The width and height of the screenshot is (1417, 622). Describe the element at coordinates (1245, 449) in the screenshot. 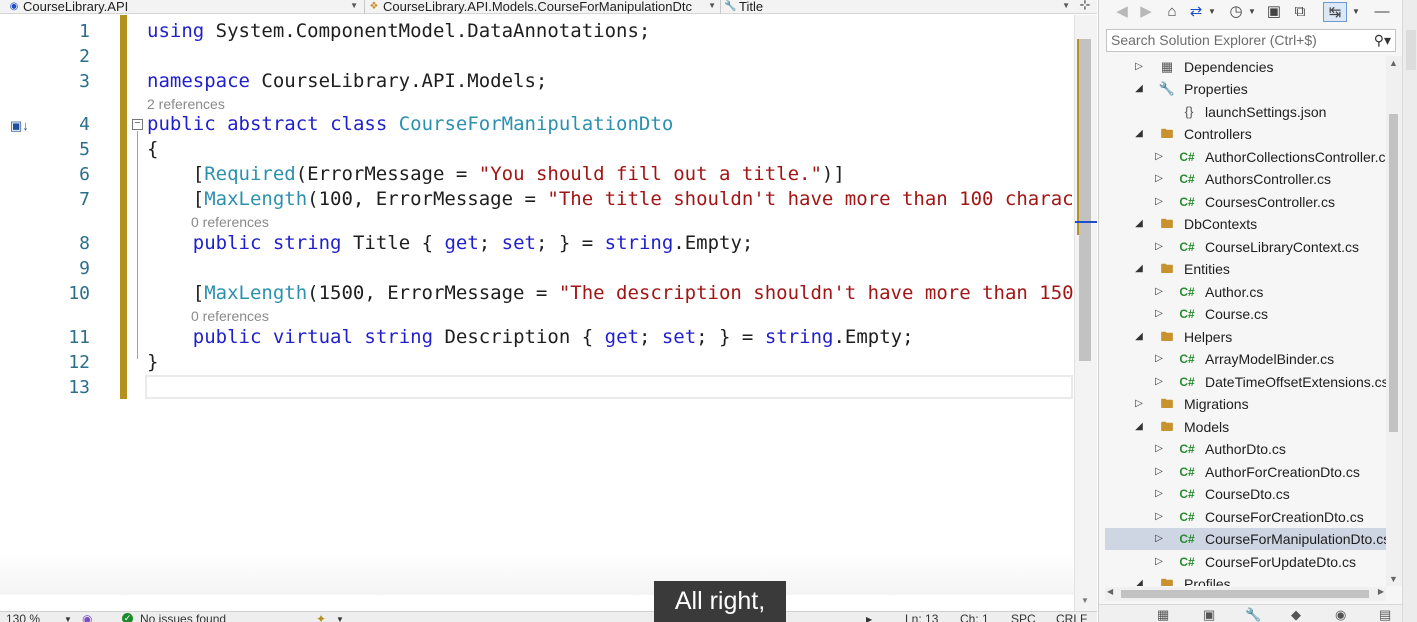

I see `tree-item-file: ▷ C# AuthorDto.cs` at that location.